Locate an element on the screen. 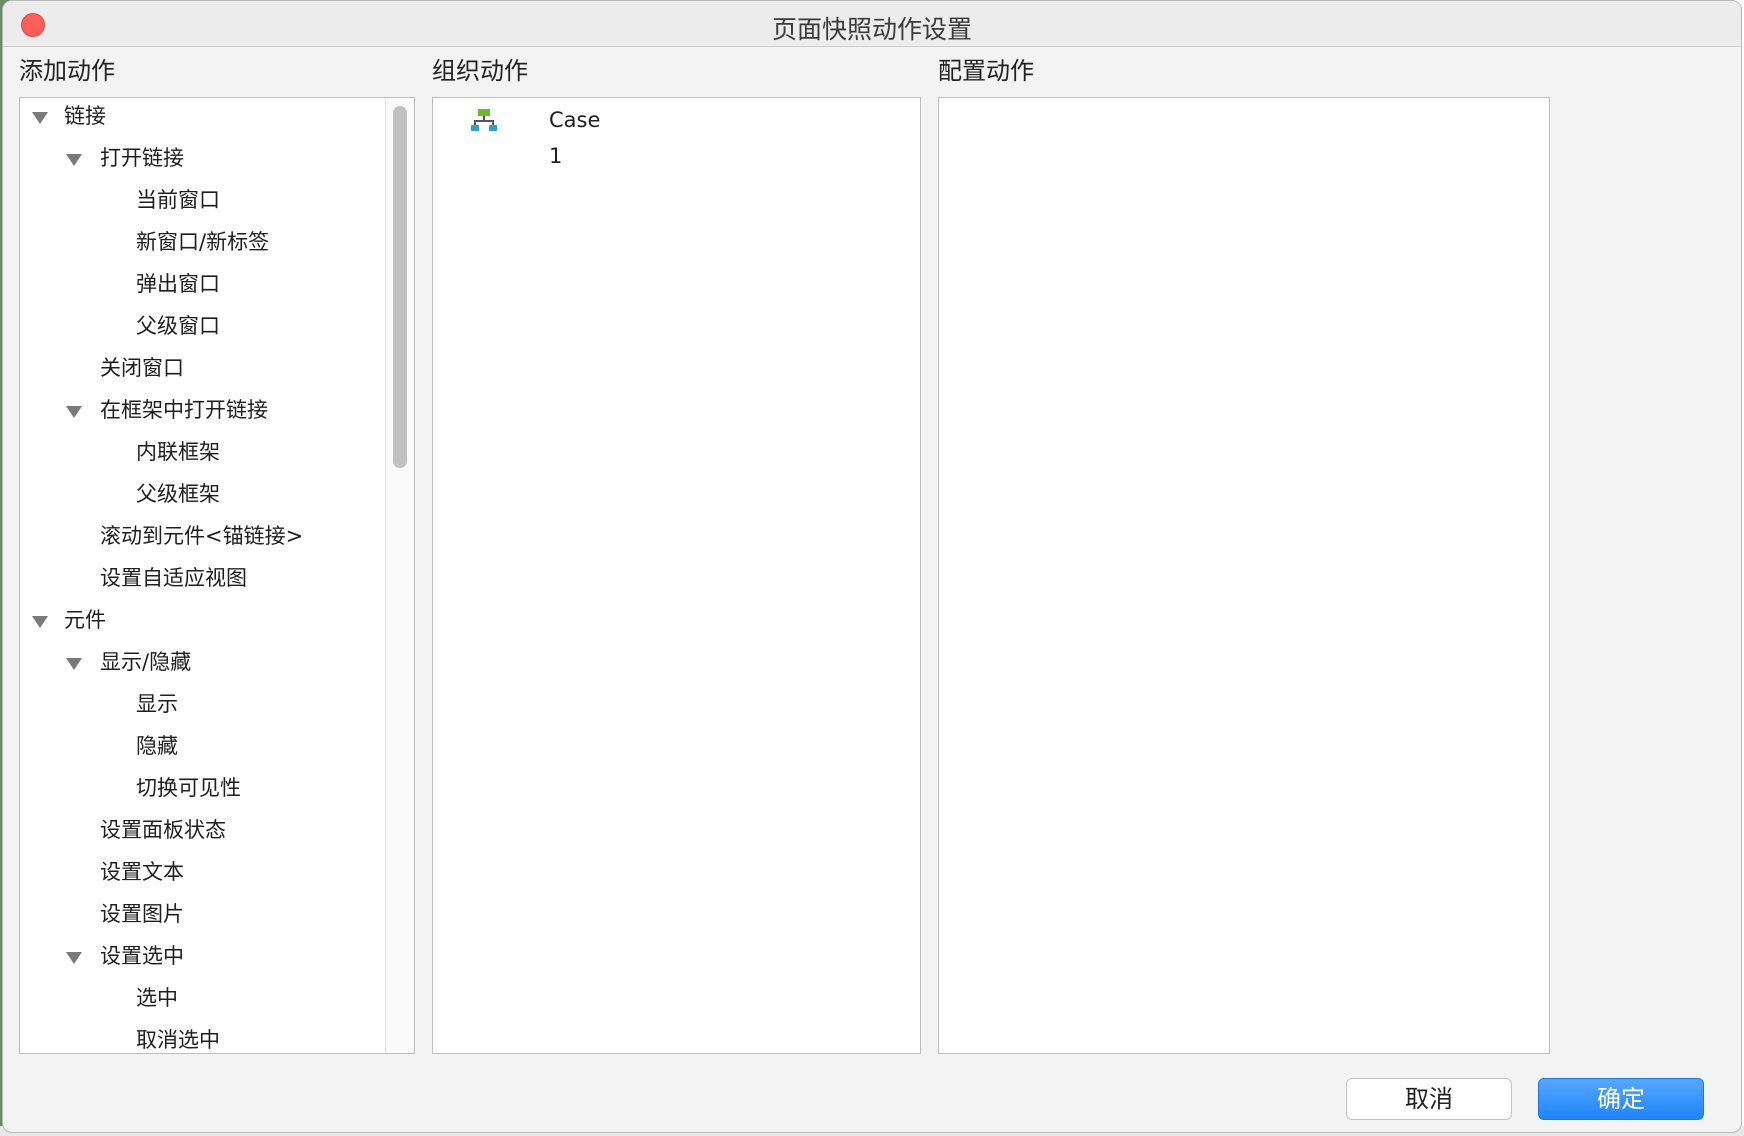 The width and height of the screenshot is (1744, 1136). tree-item: 设置自适应视图 is located at coordinates (202, 578).